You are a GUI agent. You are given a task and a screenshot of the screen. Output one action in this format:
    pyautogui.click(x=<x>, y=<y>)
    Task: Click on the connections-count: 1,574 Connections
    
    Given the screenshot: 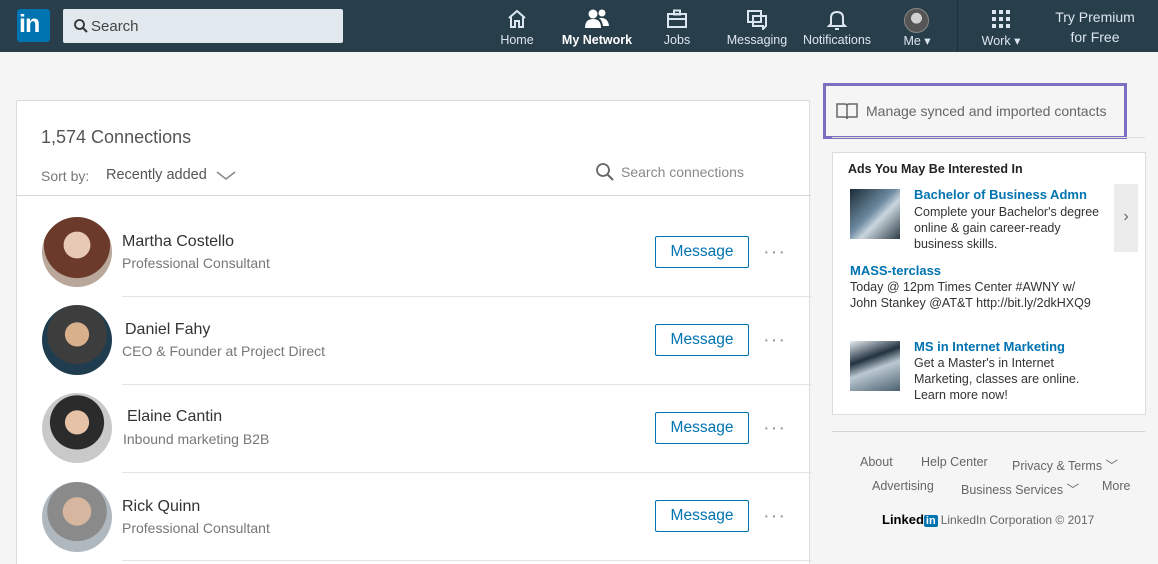 What is the action you would take?
    pyautogui.click(x=116, y=137)
    